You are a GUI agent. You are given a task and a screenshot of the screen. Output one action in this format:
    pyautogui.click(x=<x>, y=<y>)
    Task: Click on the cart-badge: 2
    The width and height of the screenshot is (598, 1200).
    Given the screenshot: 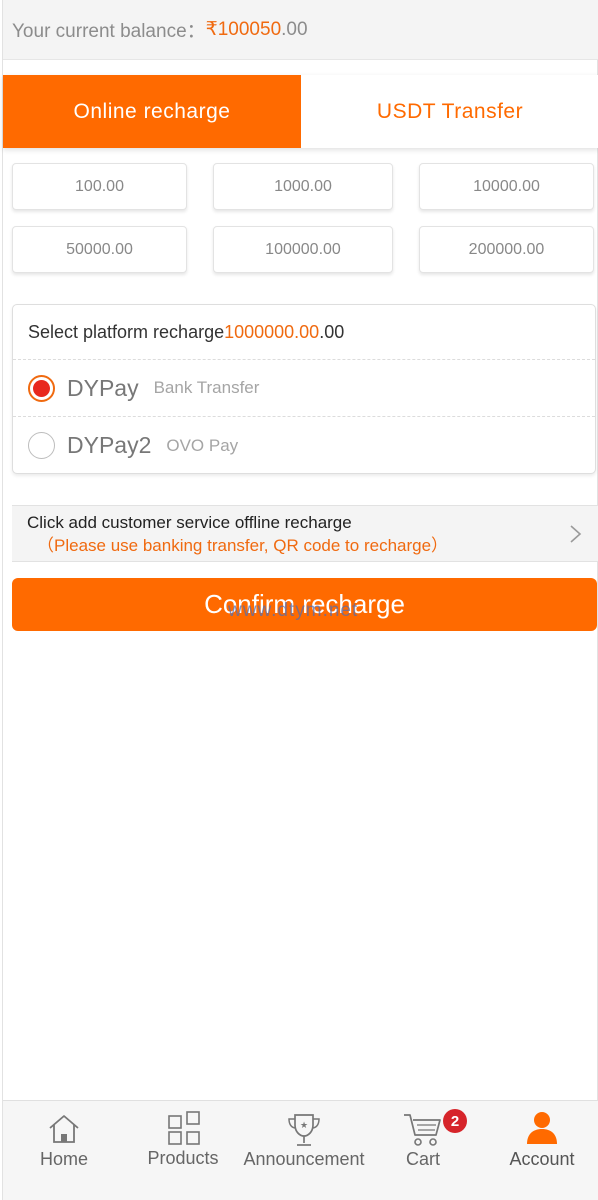 What is the action you would take?
    pyautogui.click(x=455, y=1121)
    